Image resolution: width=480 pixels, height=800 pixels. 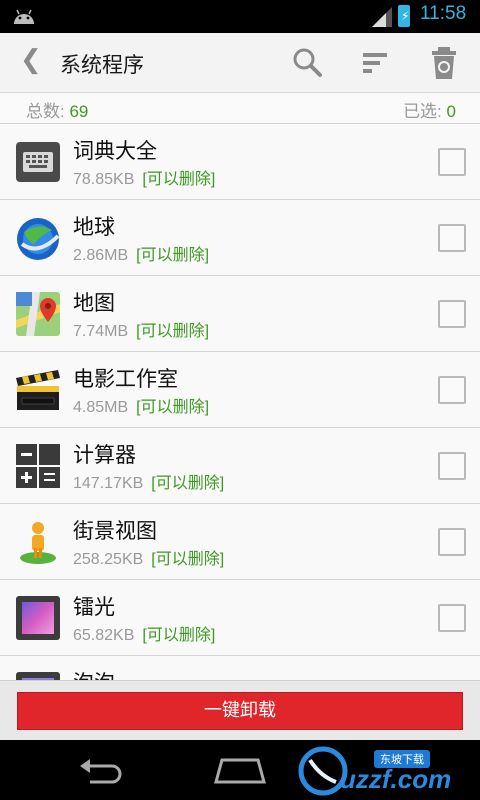 What do you see at coordinates (451, 111) in the screenshot?
I see `selected-value: 0` at bounding box center [451, 111].